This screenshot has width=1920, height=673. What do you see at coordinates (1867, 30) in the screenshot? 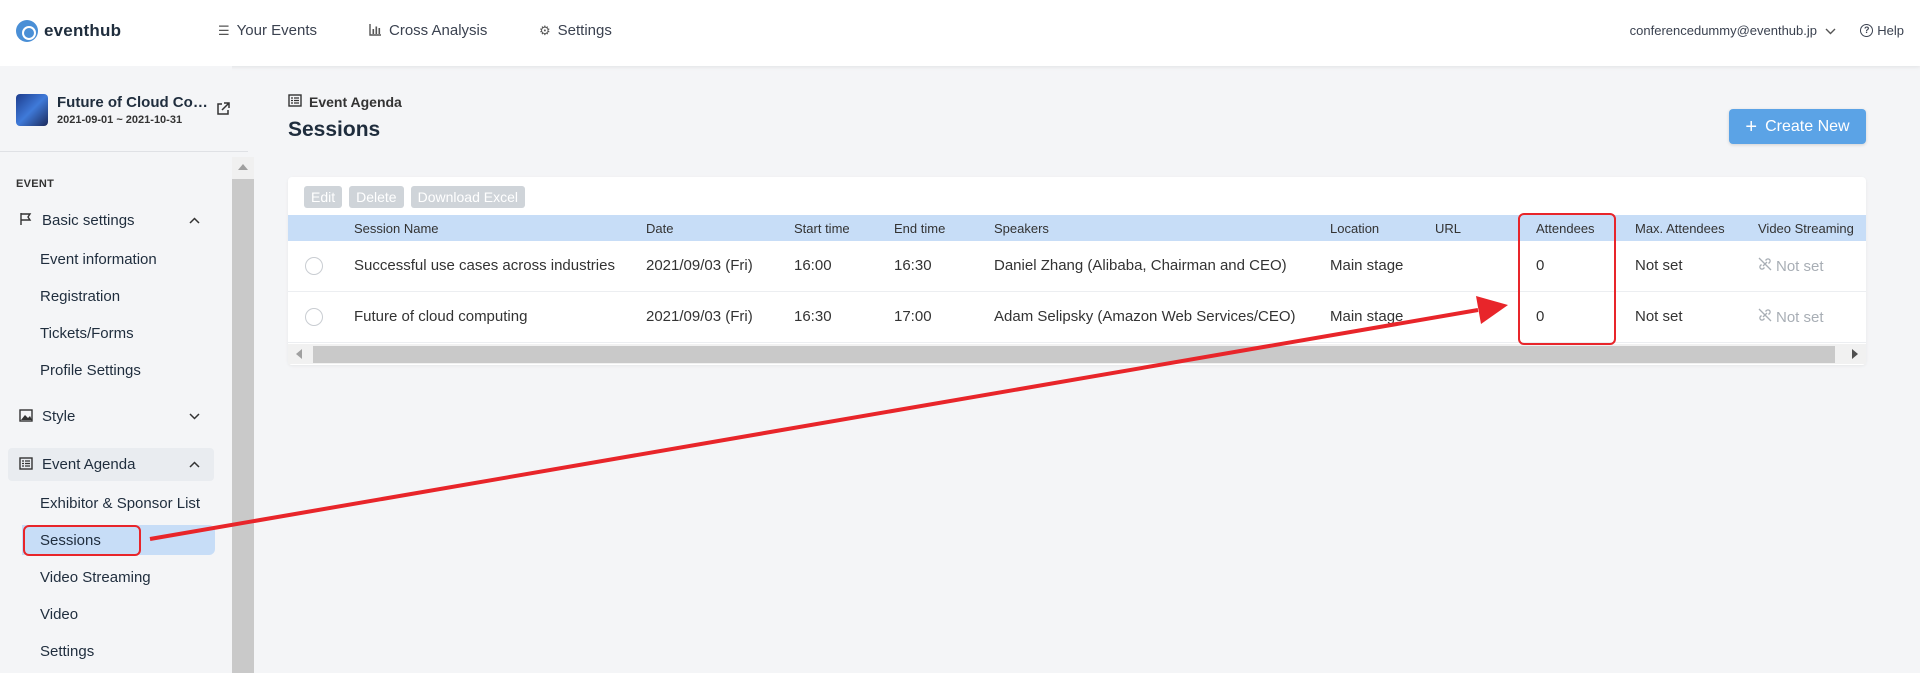
I see `help-icon: ?` at bounding box center [1867, 30].